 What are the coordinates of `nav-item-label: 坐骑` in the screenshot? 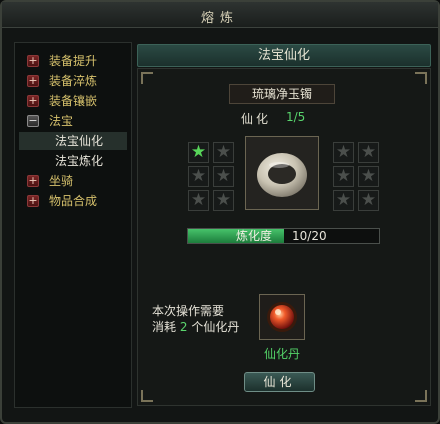 It's located at (61, 181).